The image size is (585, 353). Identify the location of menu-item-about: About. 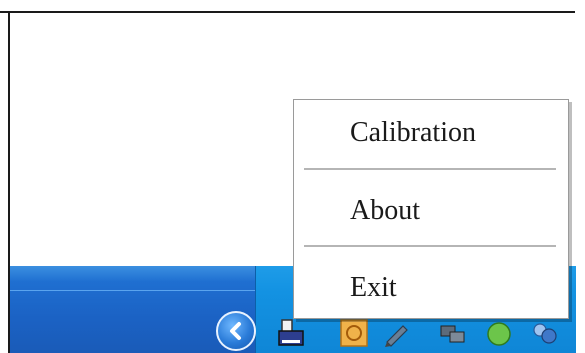
(431, 211).